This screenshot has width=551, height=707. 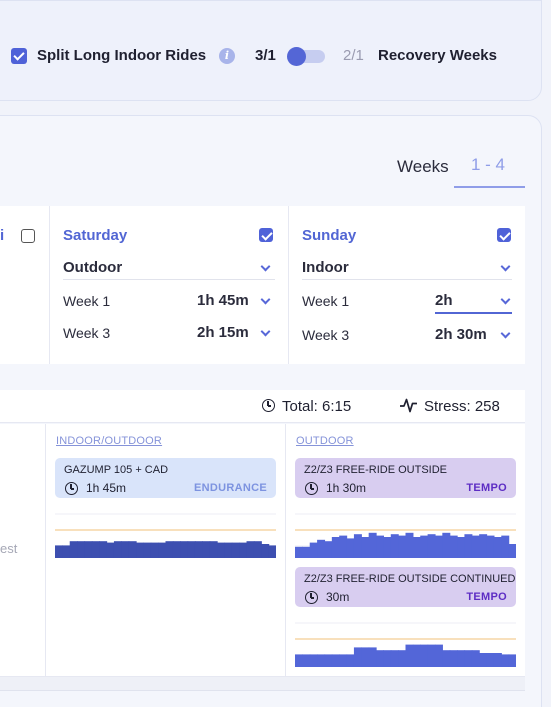 What do you see at coordinates (285, 550) in the screenshot?
I see `column-divider` at bounding box center [285, 550].